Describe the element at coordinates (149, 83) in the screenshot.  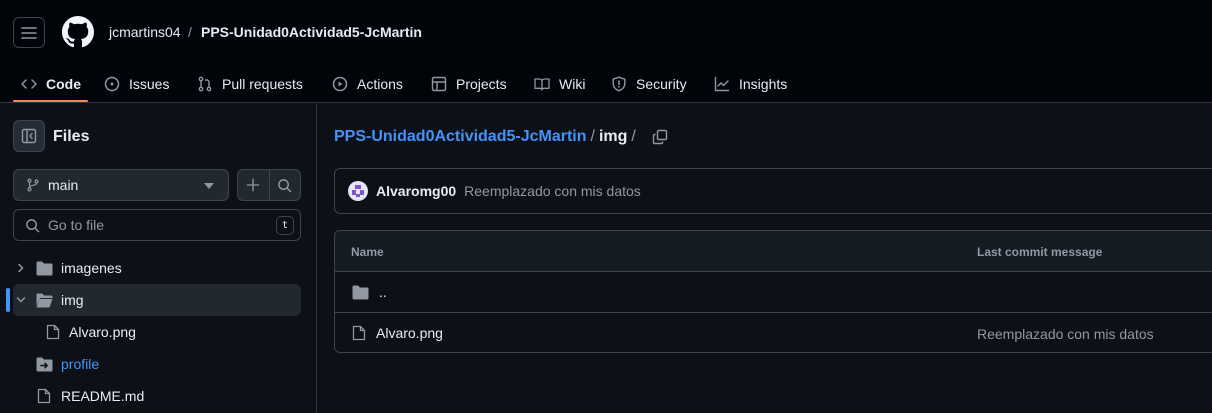
I see `tab-label: Issues` at that location.